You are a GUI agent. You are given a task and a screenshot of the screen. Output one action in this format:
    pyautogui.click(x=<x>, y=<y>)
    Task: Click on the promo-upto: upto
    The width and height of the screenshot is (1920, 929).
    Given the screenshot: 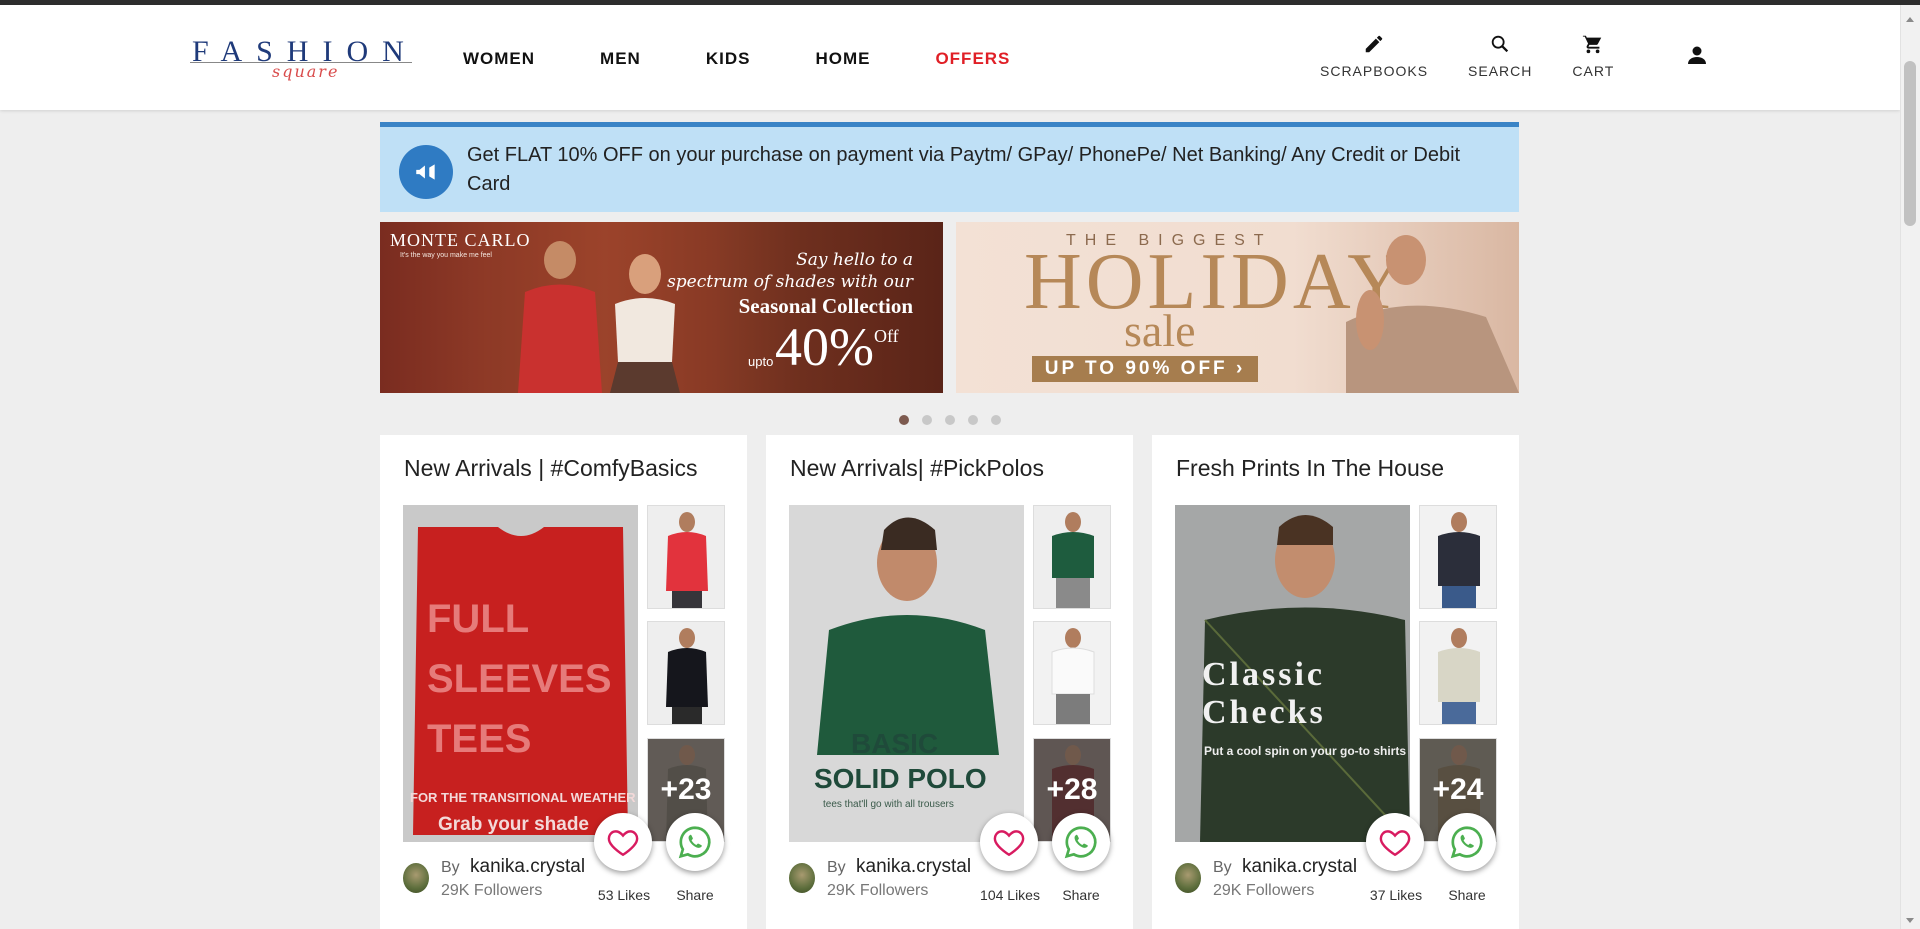 What is the action you would take?
    pyautogui.click(x=761, y=361)
    